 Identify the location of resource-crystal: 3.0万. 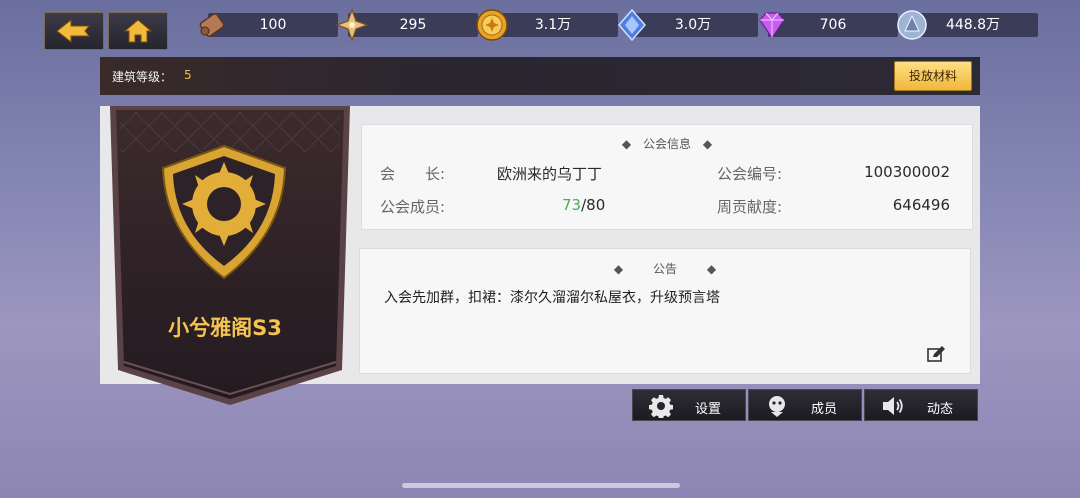
(688, 25).